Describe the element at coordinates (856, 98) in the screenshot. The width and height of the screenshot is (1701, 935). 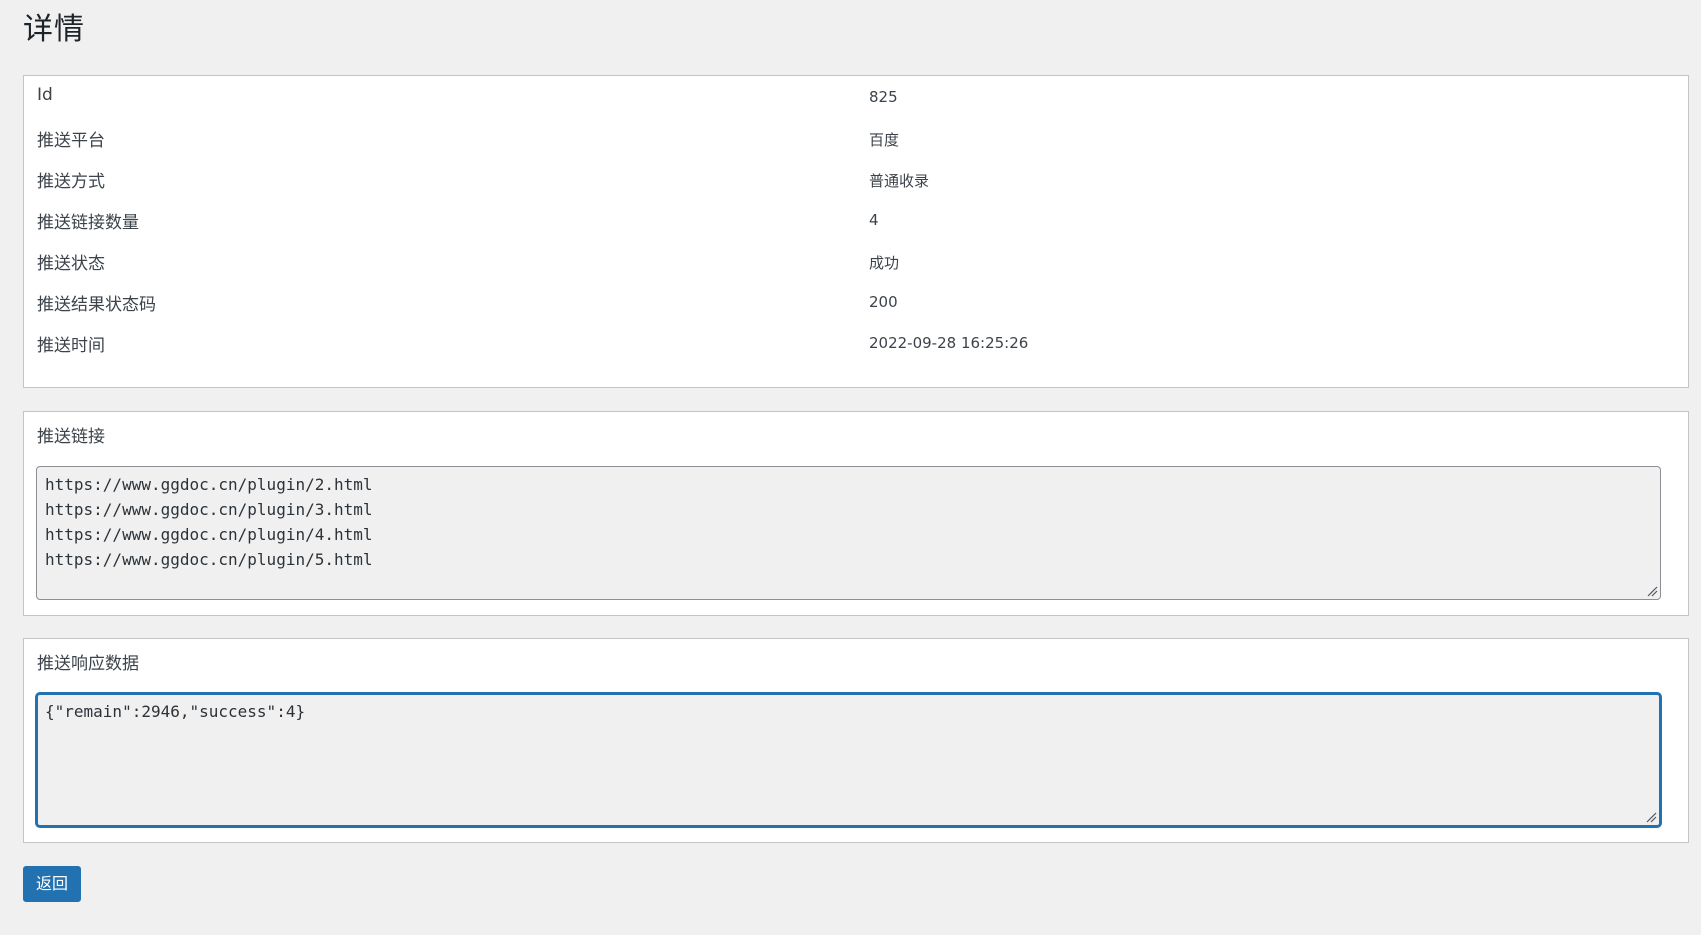
I see `details-row-id: Id 825` at that location.